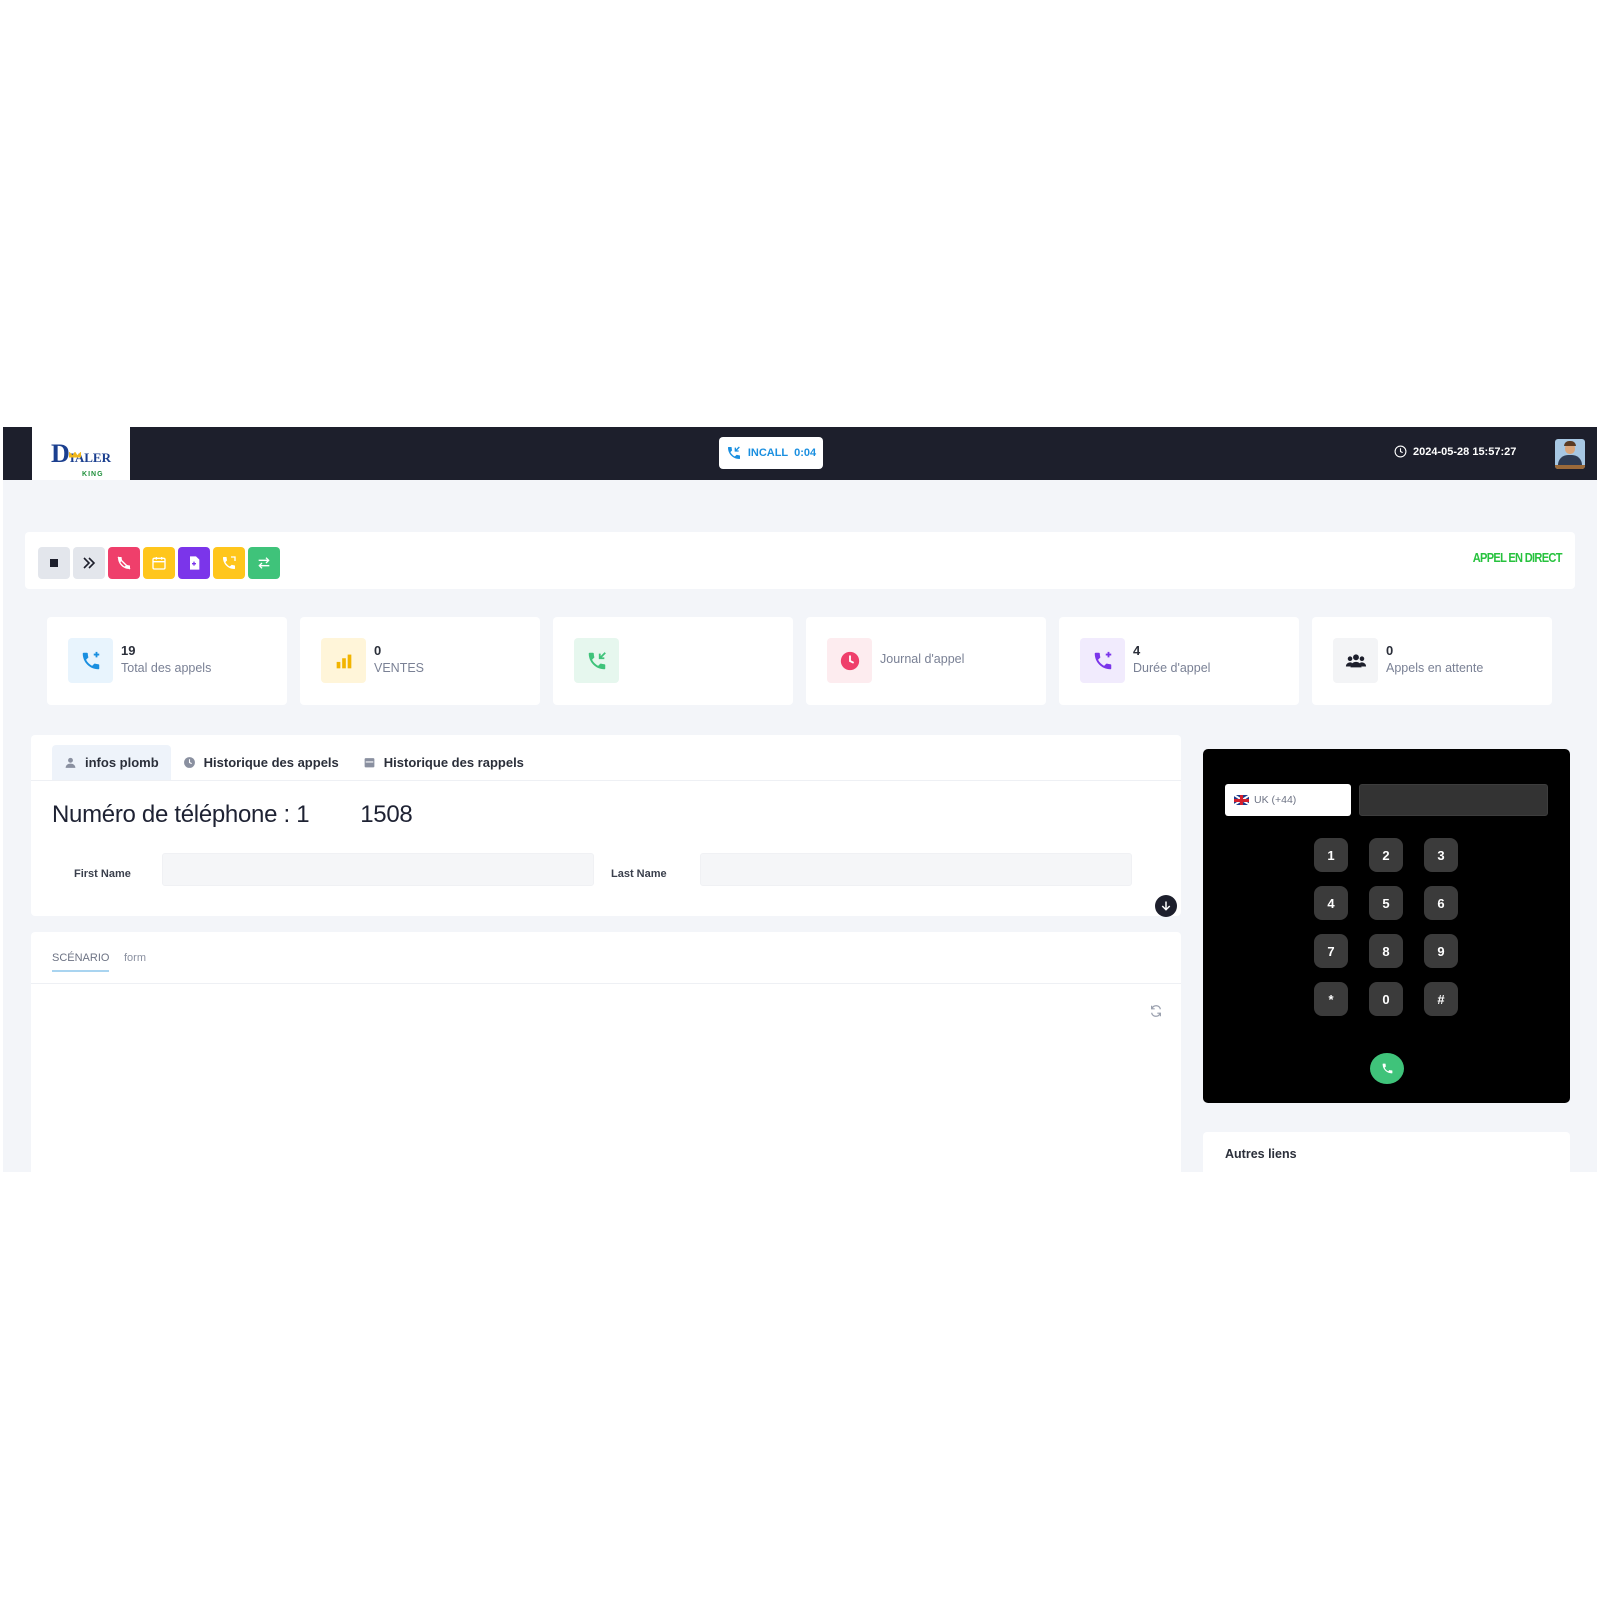  I want to click on stat-card-sales: 0 VENTES, so click(420, 661).